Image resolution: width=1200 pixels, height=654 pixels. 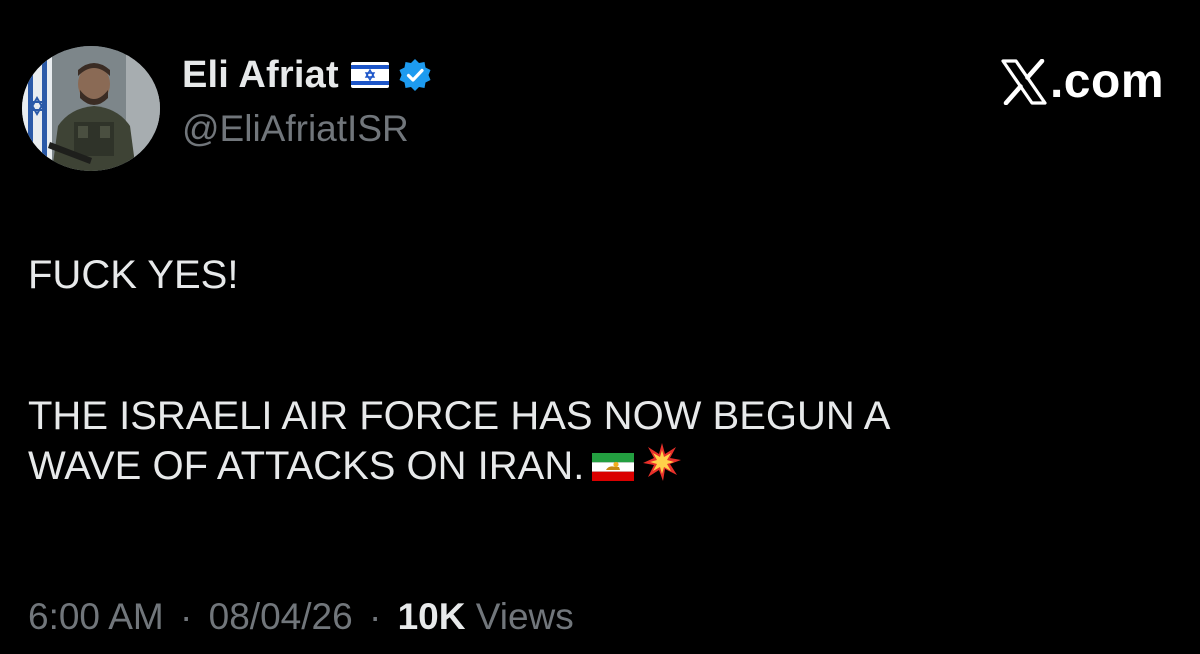 I want to click on tweet-time: 6:00 AM, so click(x=96, y=616).